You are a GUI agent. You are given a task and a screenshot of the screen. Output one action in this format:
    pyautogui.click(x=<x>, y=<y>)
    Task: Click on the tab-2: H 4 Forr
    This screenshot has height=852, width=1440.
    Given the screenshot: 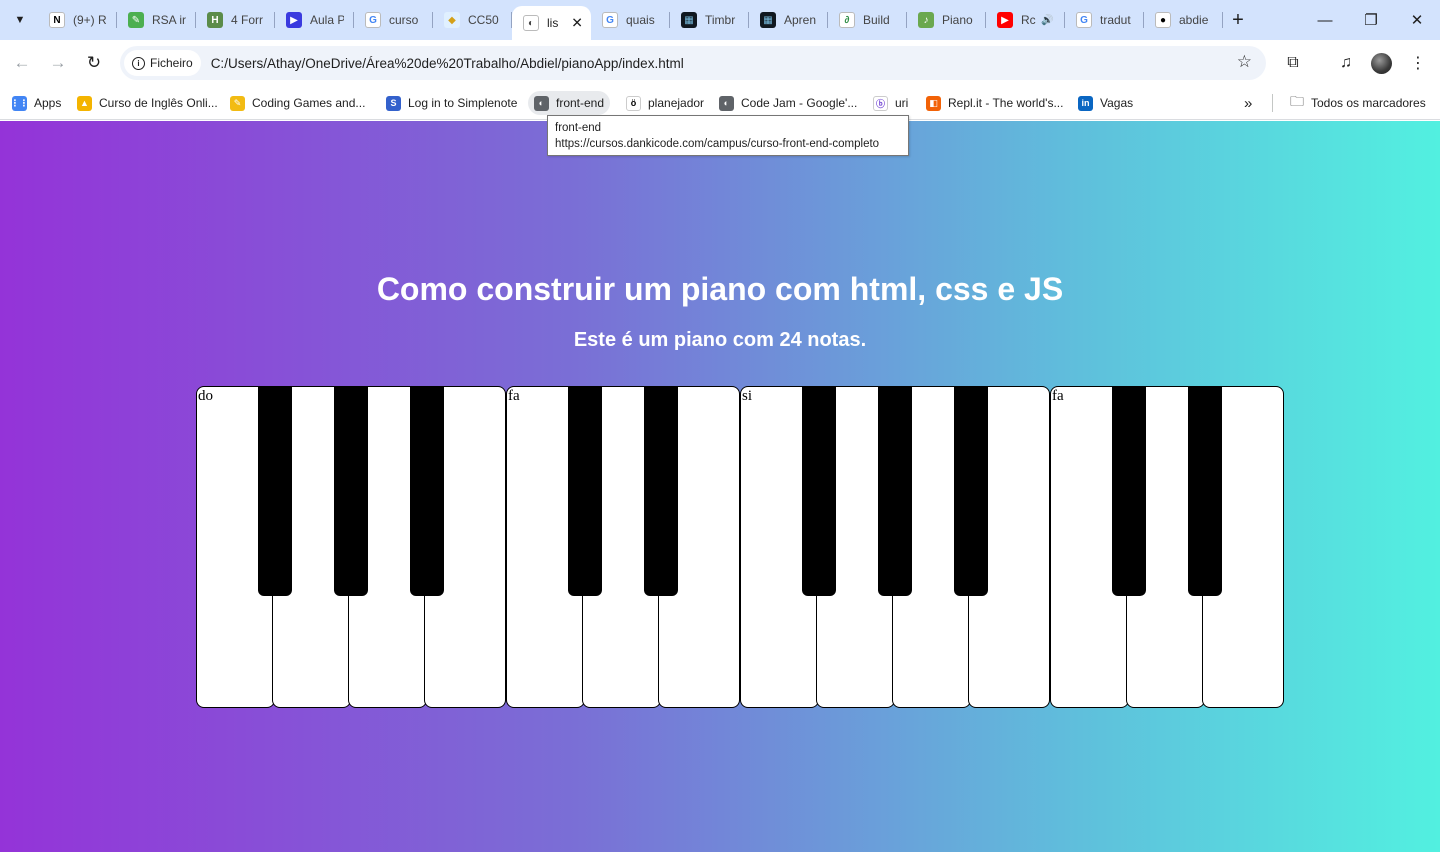 What is the action you would take?
    pyautogui.click(x=235, y=20)
    